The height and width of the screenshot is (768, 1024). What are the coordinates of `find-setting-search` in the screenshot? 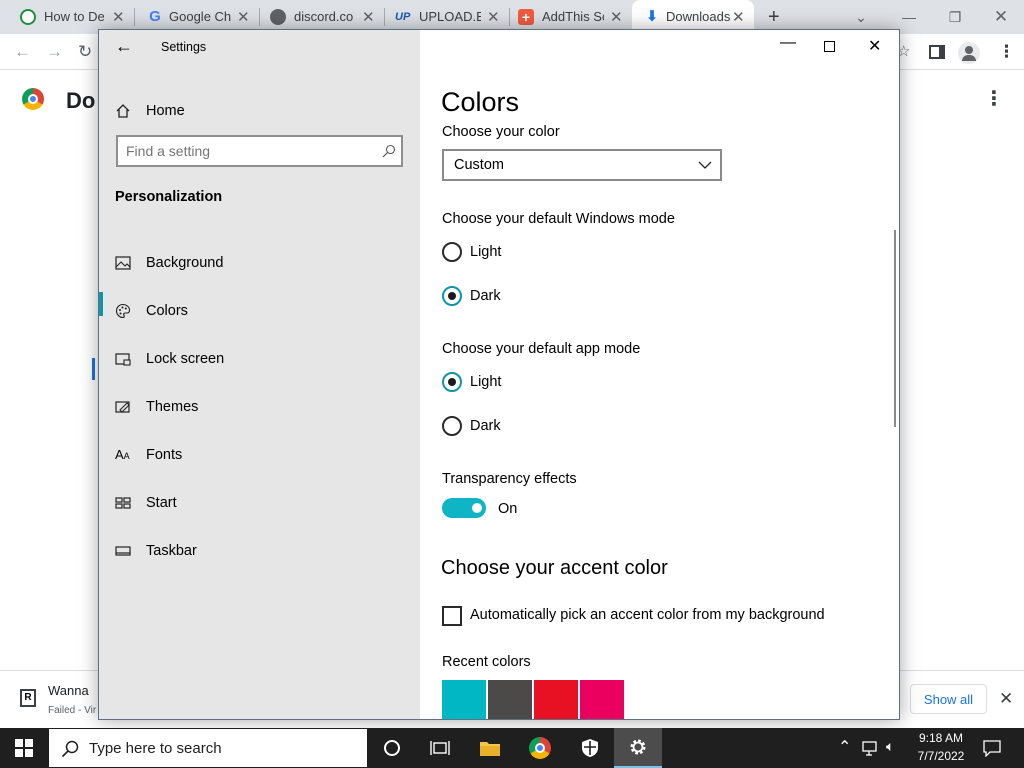 It's located at (259, 151).